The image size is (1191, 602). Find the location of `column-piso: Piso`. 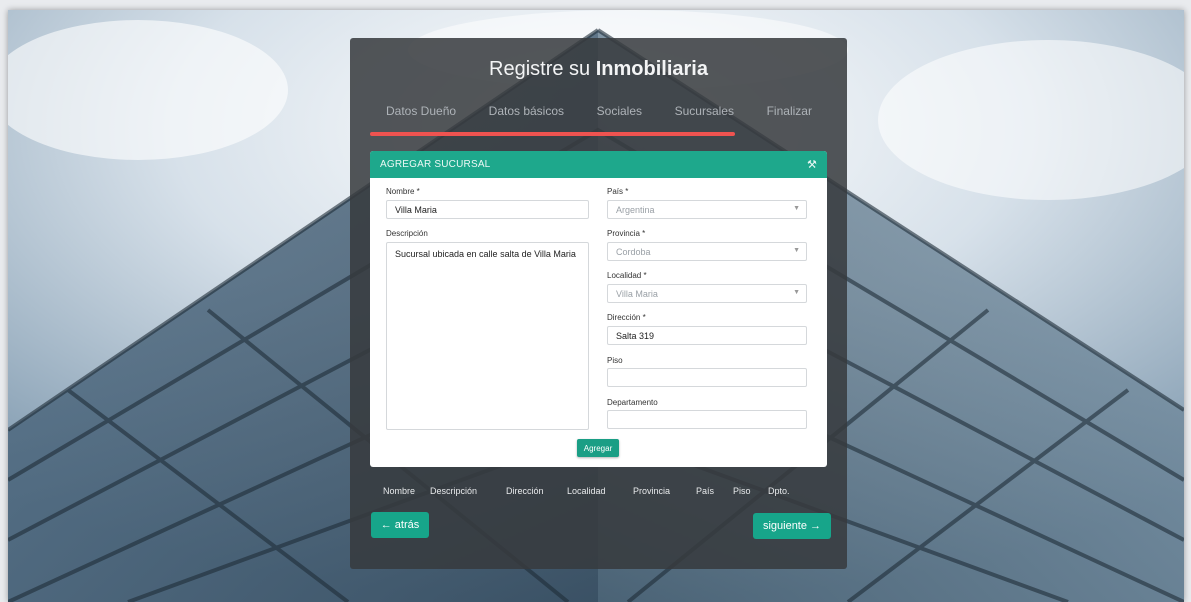

column-piso: Piso is located at coordinates (742, 491).